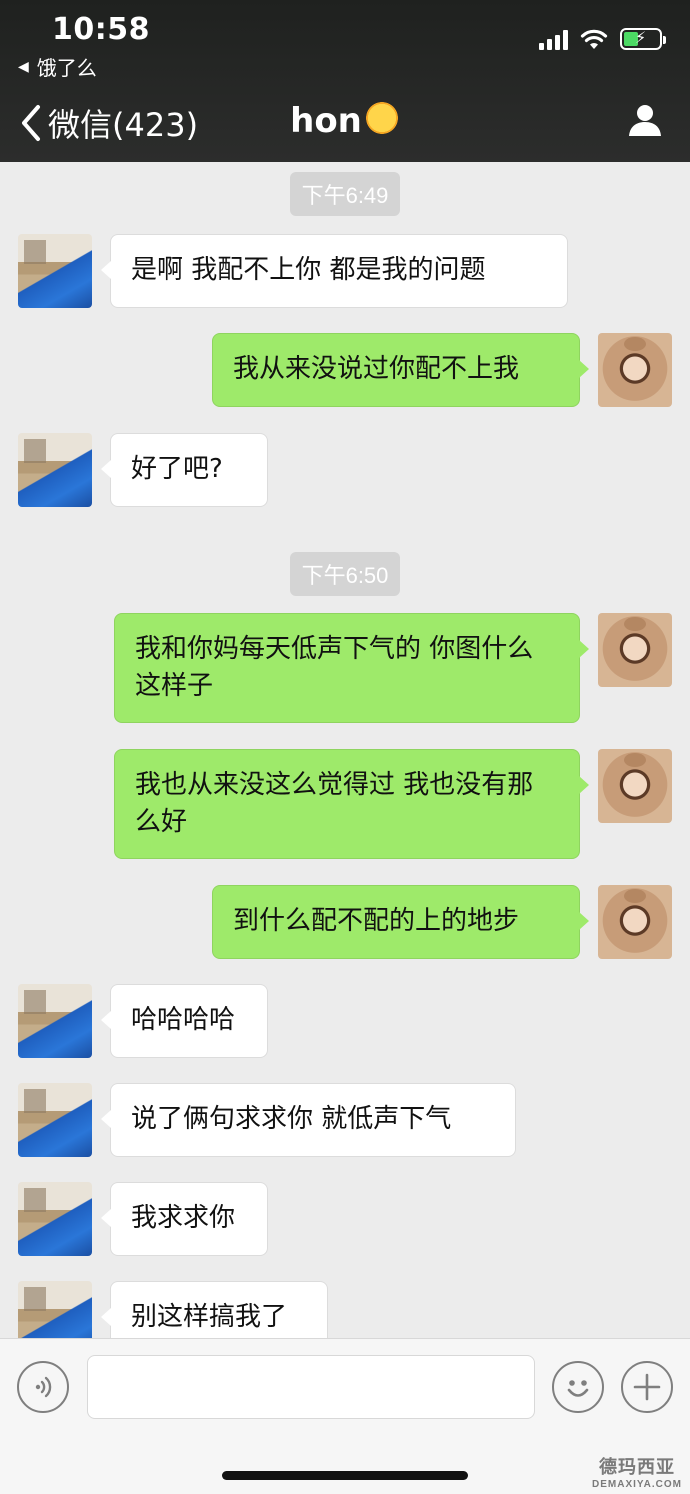 This screenshot has width=690, height=1494. I want to click on voice-button, so click(43, 1387).